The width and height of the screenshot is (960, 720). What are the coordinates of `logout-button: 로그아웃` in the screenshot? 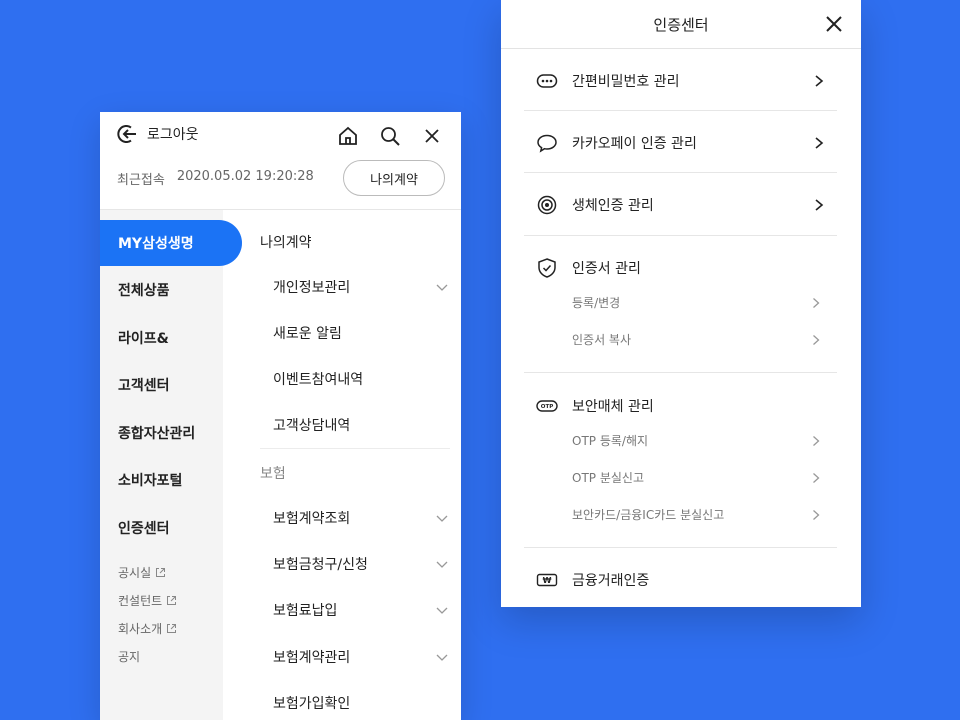 It's located at (158, 134).